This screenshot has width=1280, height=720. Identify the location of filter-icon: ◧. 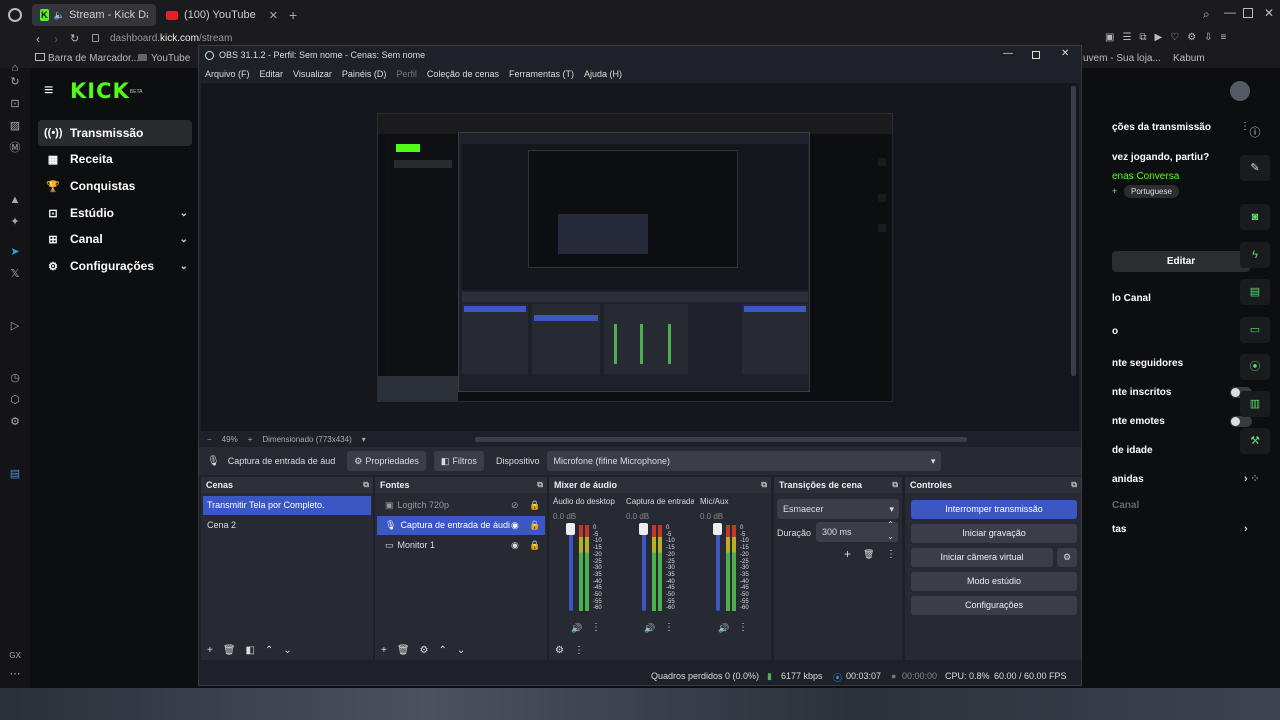
(250, 650).